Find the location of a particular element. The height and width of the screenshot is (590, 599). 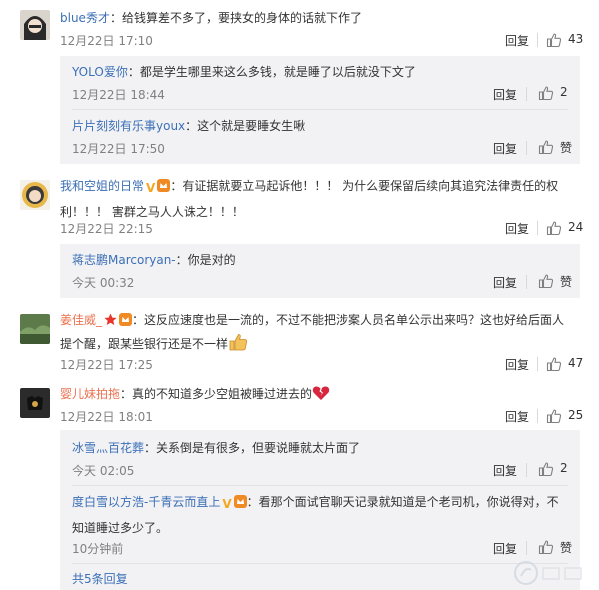

username-link: 冰雪灬百花葬 is located at coordinates (108, 448).